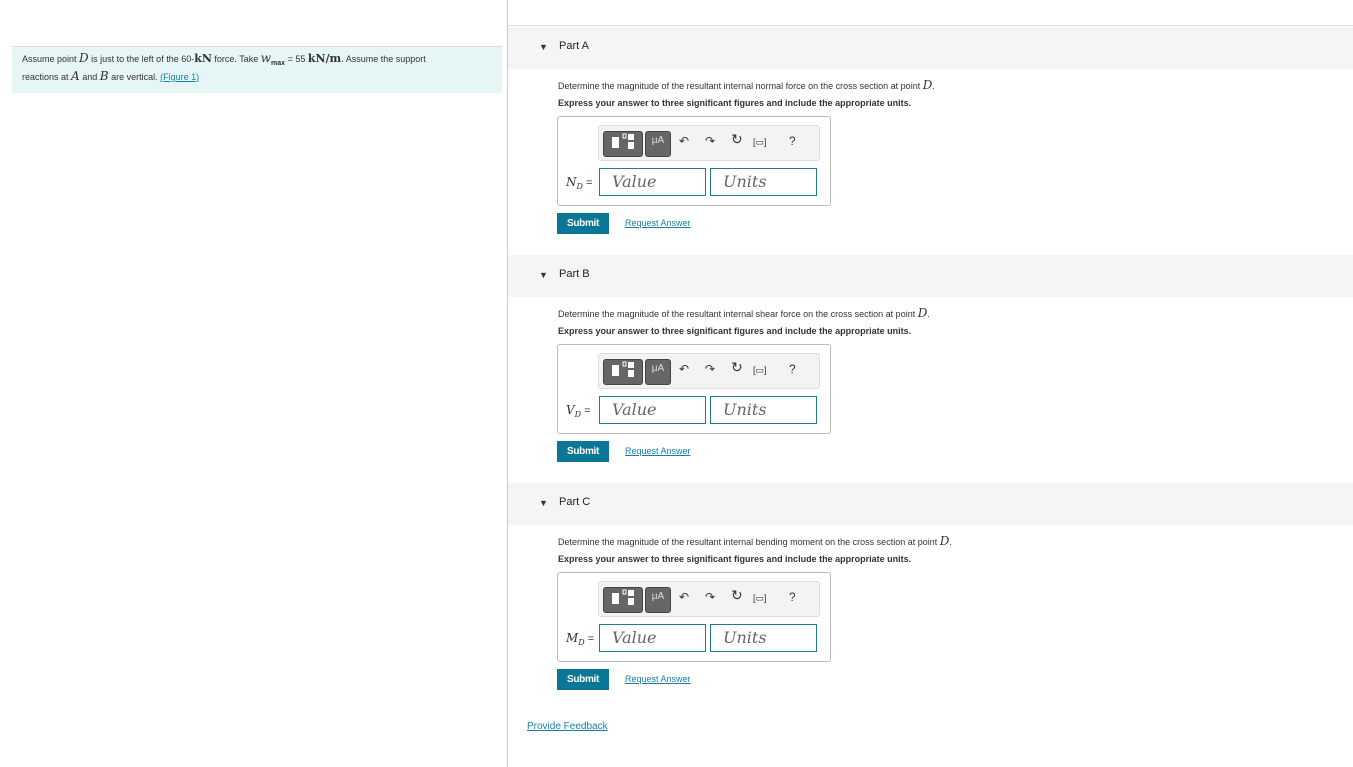  What do you see at coordinates (47, 76) in the screenshot?
I see `text: reactions at` at bounding box center [47, 76].